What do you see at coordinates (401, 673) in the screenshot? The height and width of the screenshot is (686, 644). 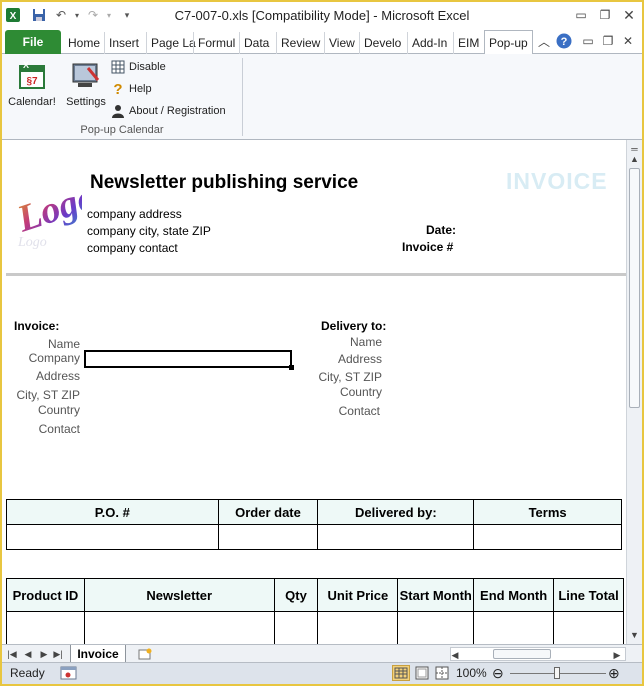 I see `normal-view-icon` at bounding box center [401, 673].